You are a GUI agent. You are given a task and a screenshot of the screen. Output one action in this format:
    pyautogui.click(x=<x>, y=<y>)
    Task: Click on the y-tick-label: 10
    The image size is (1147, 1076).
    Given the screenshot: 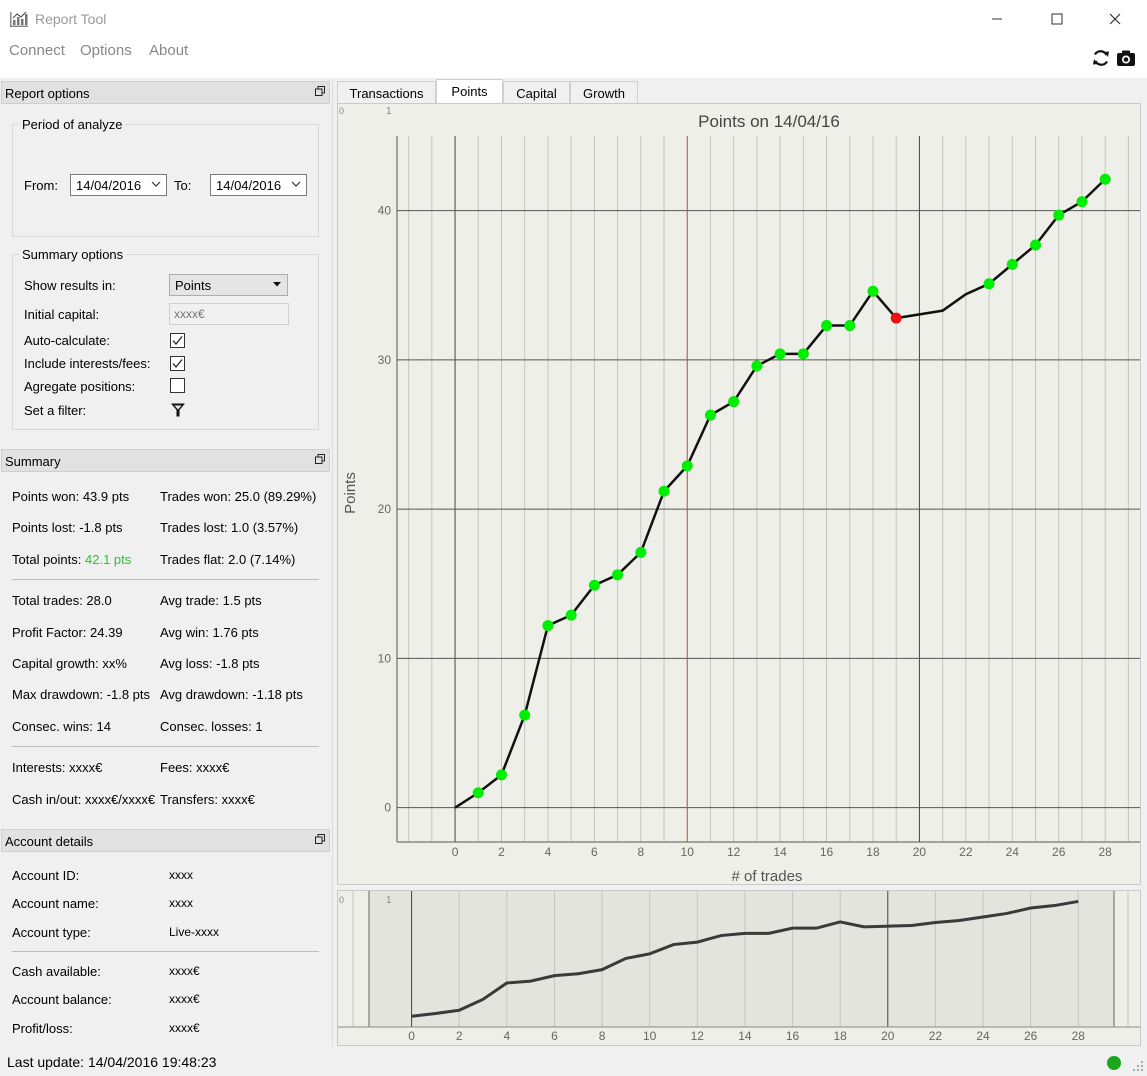 What is the action you would take?
    pyautogui.click(x=385, y=658)
    